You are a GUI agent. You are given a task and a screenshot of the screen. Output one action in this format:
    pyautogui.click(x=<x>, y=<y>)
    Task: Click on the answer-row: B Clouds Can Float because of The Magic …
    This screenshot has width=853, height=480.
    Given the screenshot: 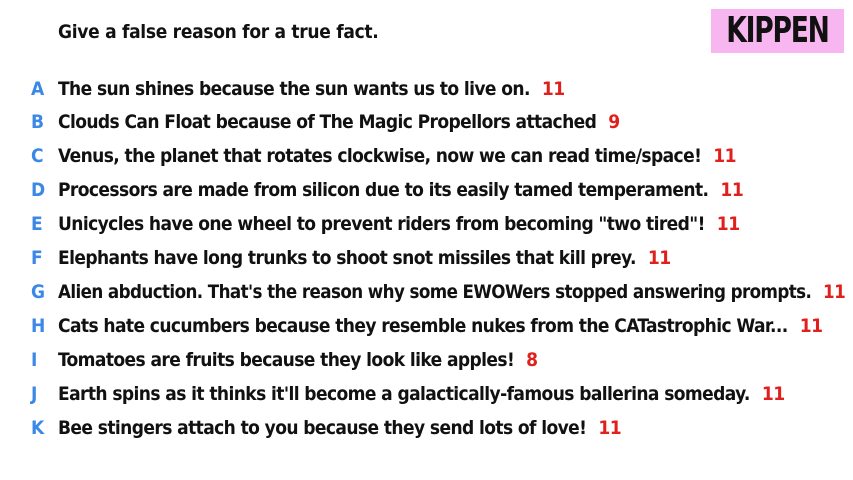 What is the action you would take?
    pyautogui.click(x=426, y=122)
    